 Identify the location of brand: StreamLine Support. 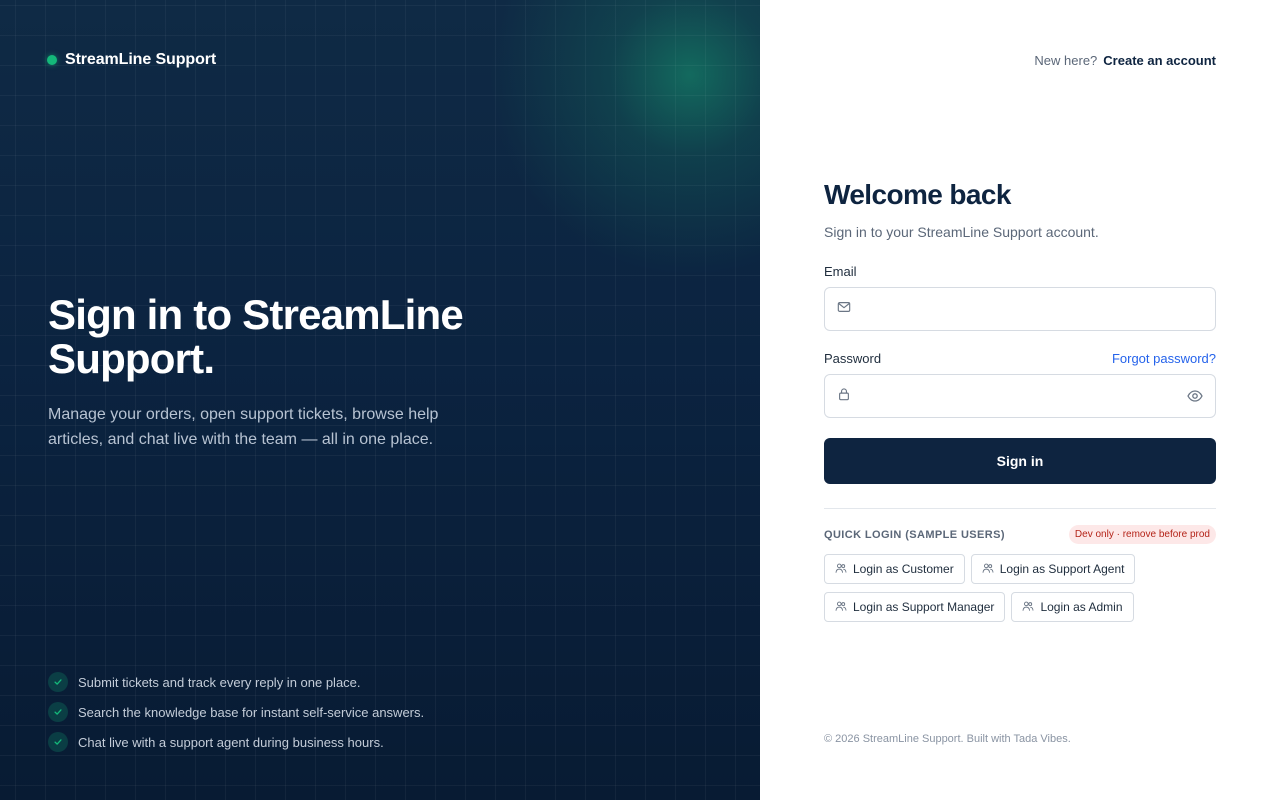
(131, 60).